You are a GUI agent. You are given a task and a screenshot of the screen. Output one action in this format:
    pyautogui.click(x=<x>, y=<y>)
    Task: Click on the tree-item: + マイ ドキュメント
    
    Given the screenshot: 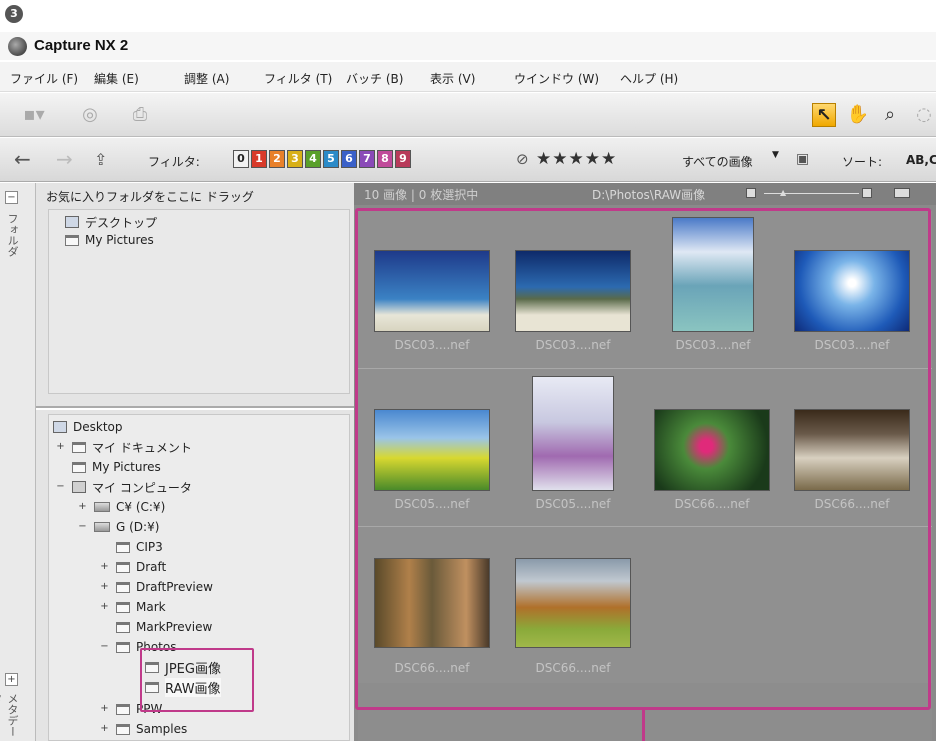 What is the action you would take?
    pyautogui.click(x=123, y=447)
    